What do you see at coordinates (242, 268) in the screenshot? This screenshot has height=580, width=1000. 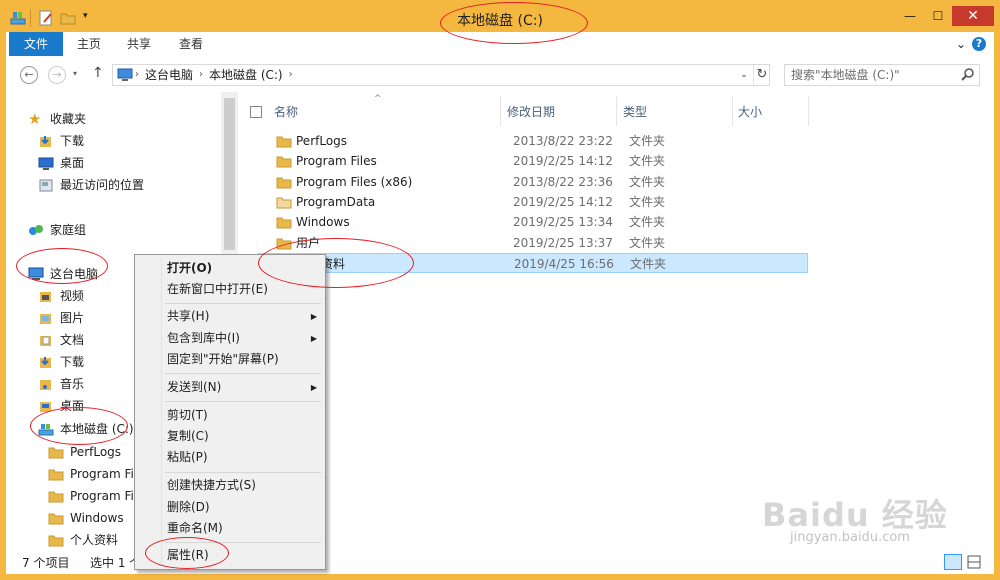 I see `menu-item-open: 打开(O)` at bounding box center [242, 268].